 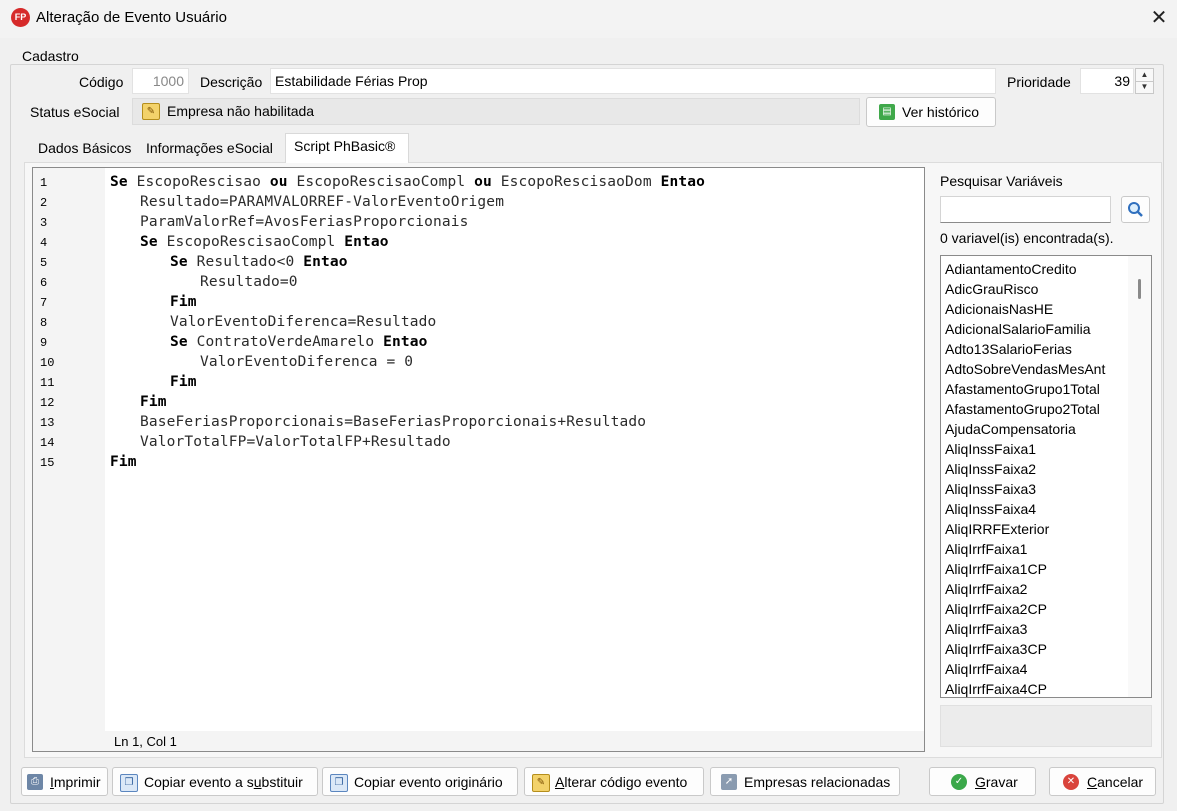 What do you see at coordinates (241, 111) in the screenshot?
I see `status-esocial-value: Empresa não habilitada` at bounding box center [241, 111].